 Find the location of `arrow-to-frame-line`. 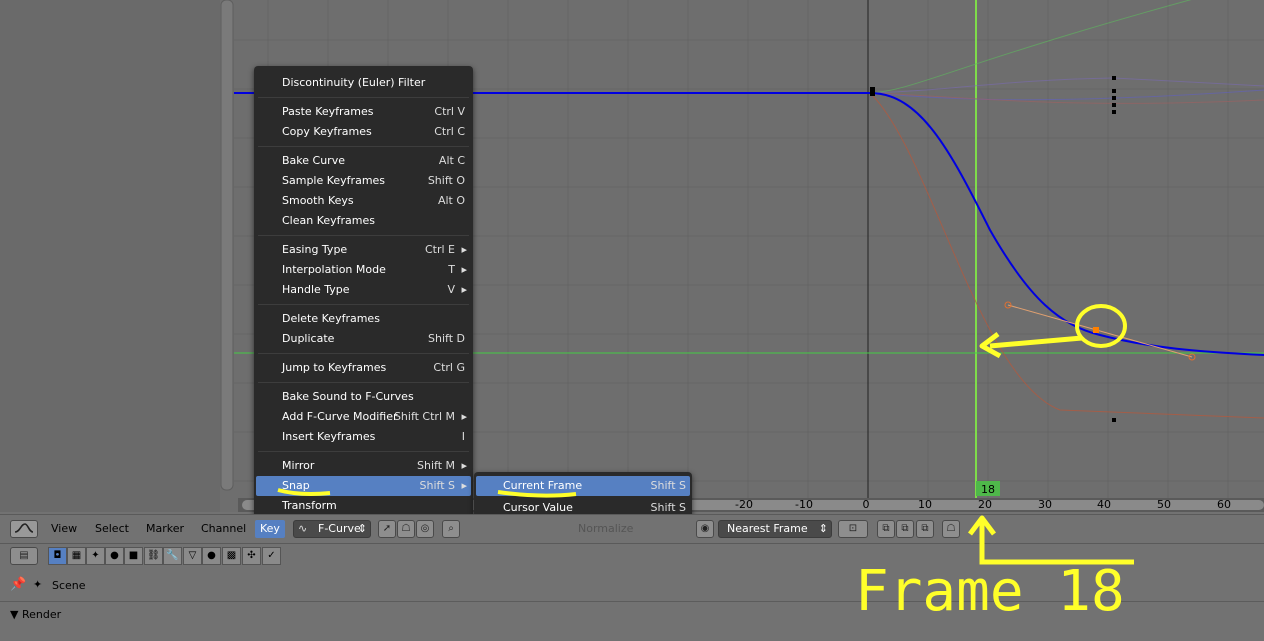

arrow-to-frame-line is located at coordinates (1036, 342).